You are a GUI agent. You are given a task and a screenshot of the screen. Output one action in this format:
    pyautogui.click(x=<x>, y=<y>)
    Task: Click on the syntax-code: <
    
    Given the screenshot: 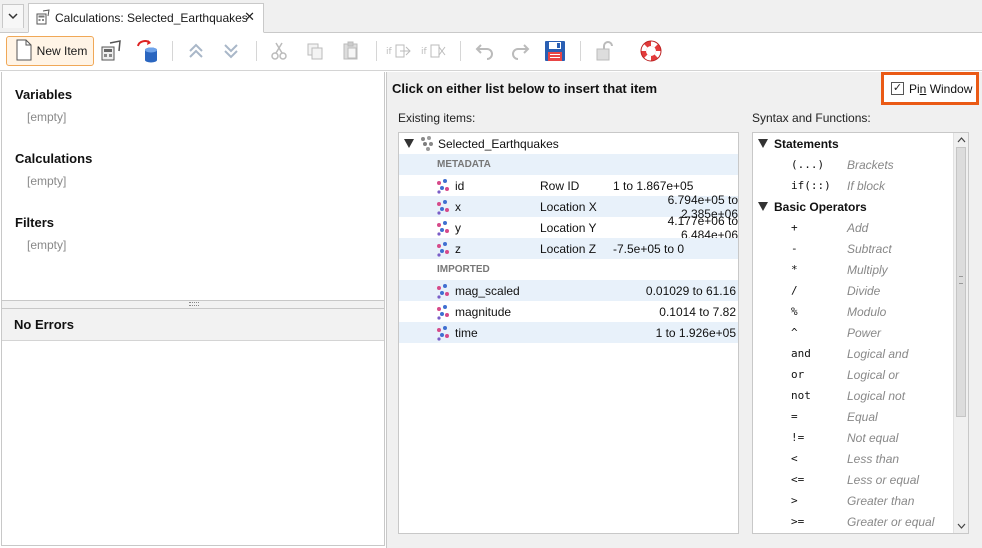 What is the action you would take?
    pyautogui.click(x=794, y=458)
    